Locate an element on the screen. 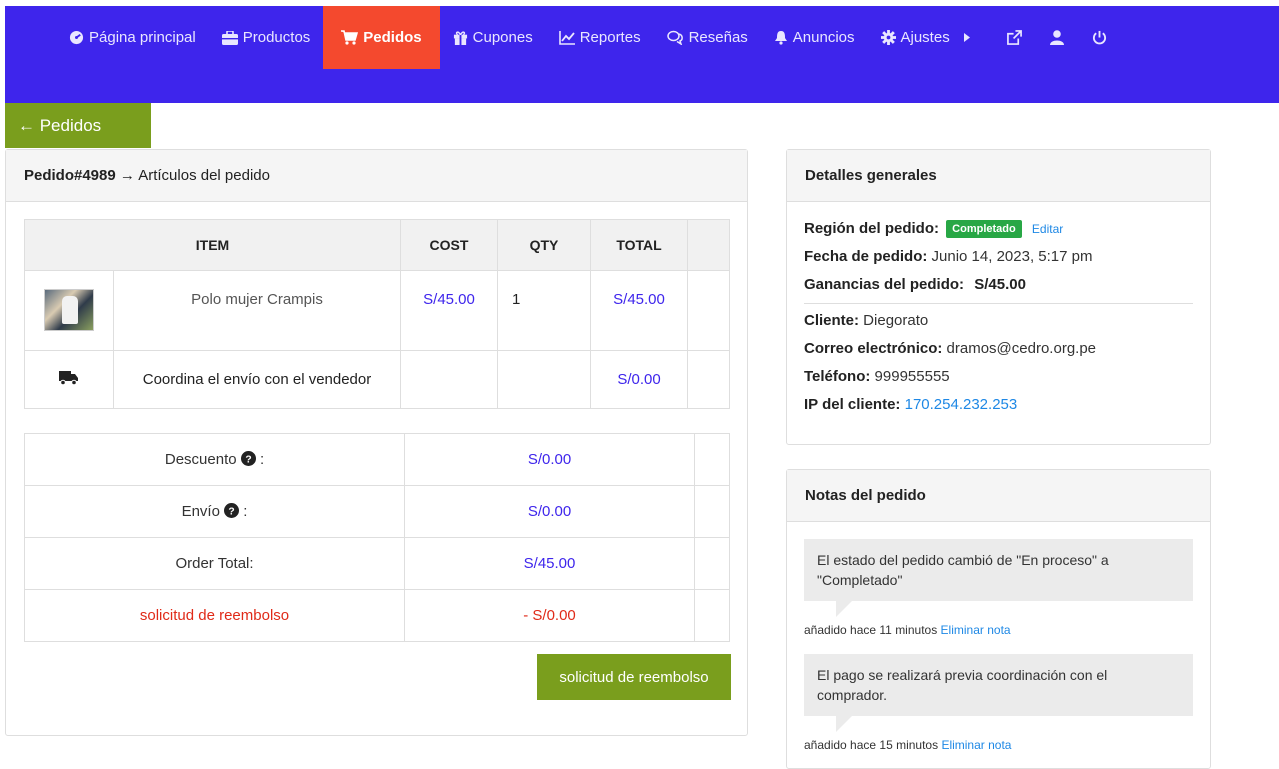  order-region-label: Región del pedido: is located at coordinates (871, 228).